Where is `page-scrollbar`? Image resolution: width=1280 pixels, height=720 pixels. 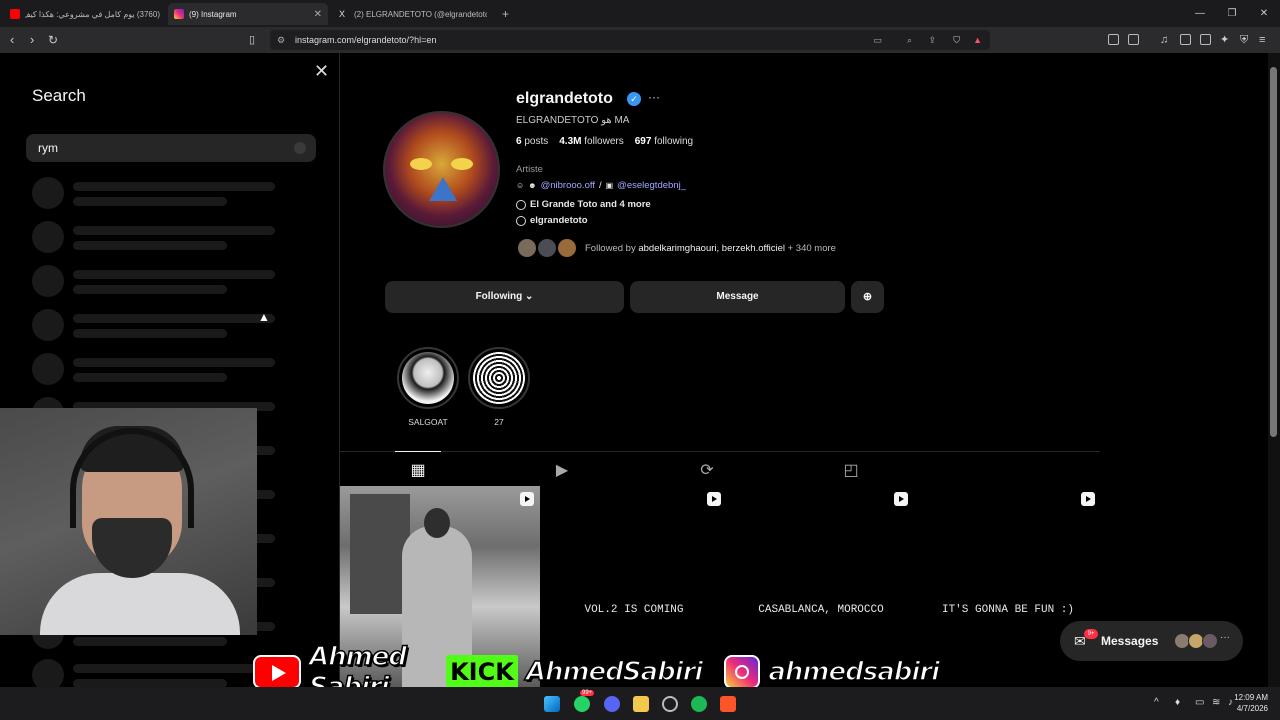
page-scrollbar is located at coordinates (1274, 370).